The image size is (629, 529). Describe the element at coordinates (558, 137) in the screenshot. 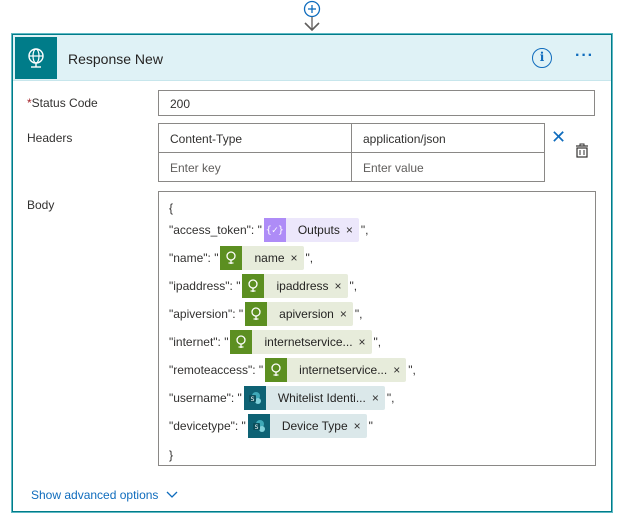

I see `remove-header-icon: ✕` at that location.